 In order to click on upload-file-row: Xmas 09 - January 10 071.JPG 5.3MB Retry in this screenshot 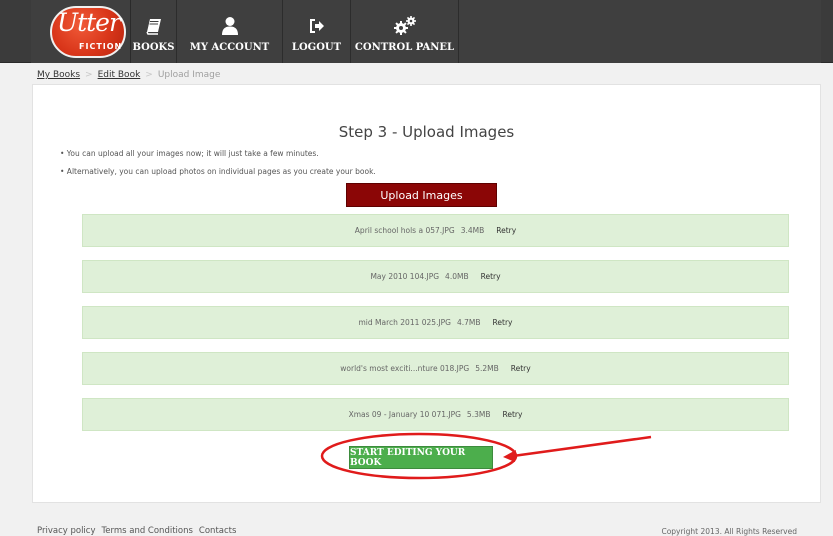, I will do `click(435, 414)`.